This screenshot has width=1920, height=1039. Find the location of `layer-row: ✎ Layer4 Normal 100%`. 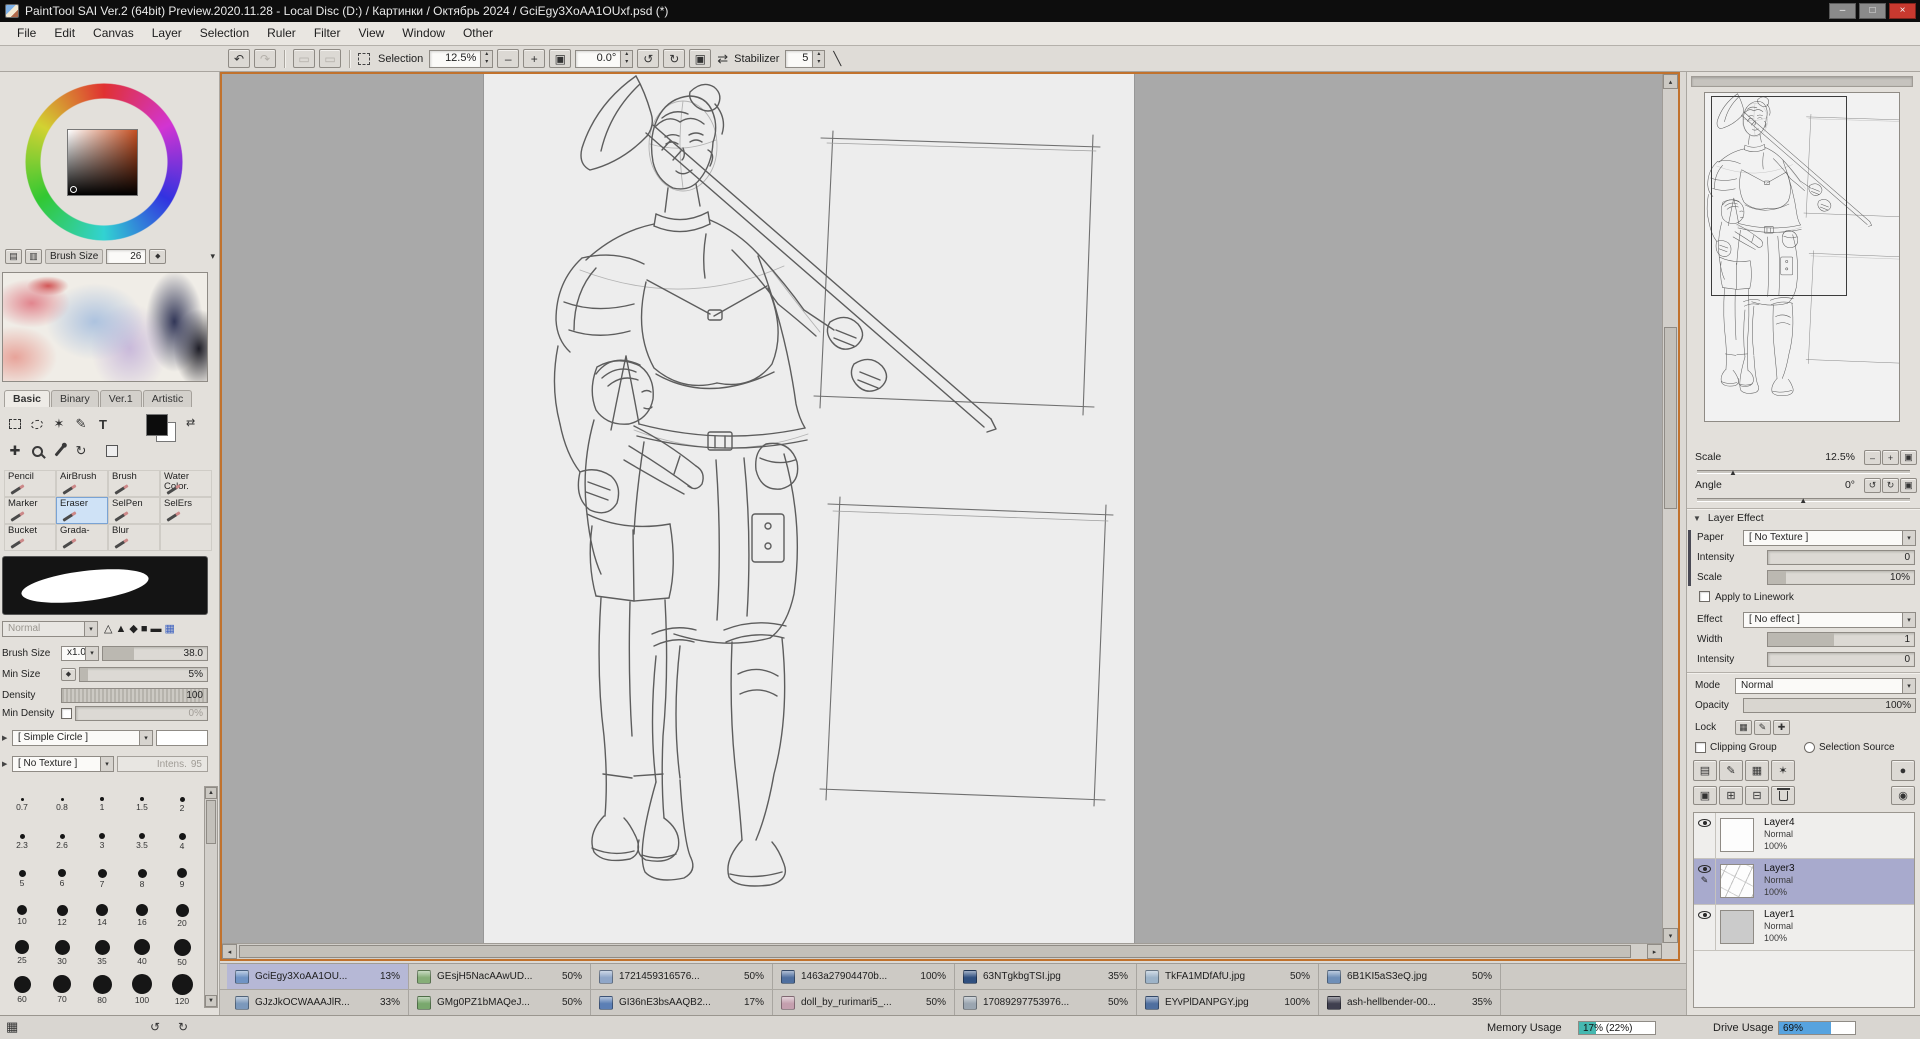

layer-row: ✎ Layer4 Normal 100% is located at coordinates (1804, 836).